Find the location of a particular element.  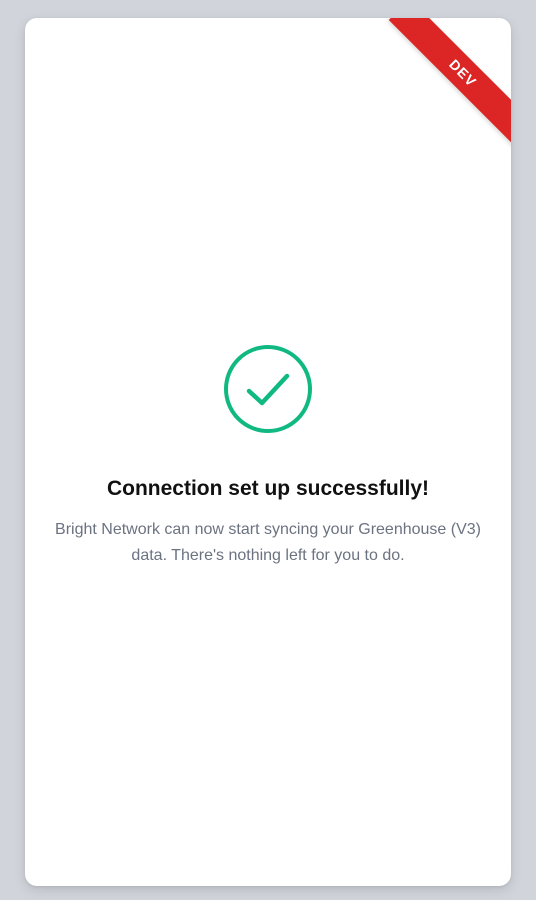

dev-ribbon: DEV is located at coordinates (449, 83).